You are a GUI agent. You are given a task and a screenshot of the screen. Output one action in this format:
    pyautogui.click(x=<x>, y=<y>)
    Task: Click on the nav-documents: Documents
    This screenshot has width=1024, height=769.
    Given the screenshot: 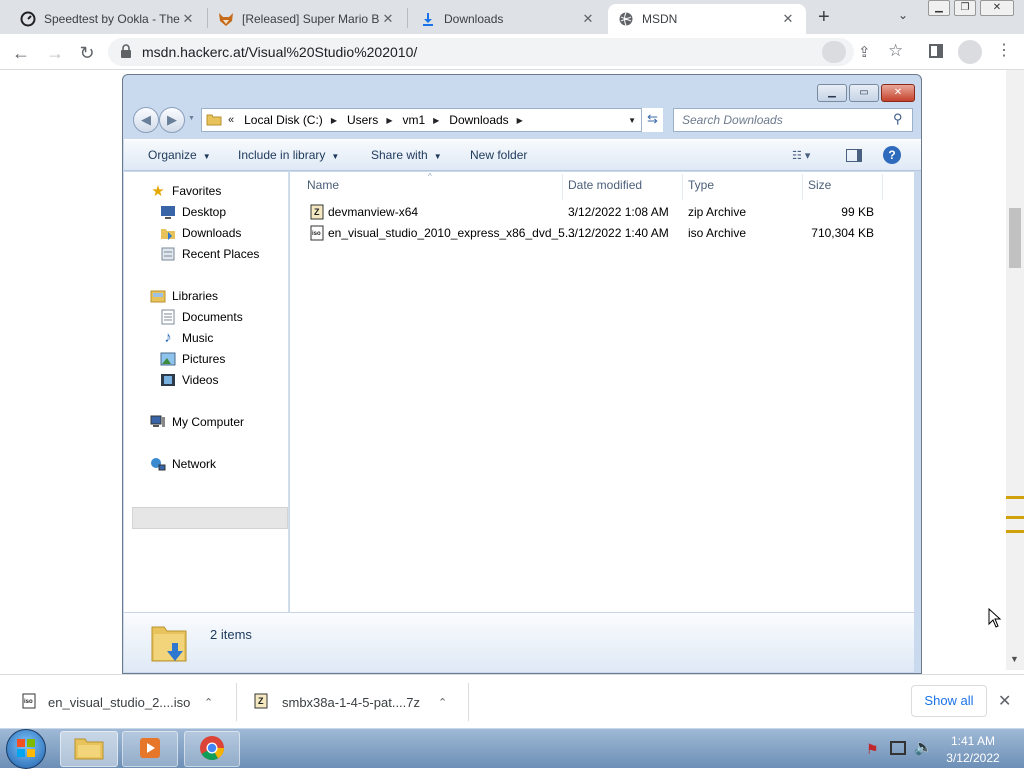 What is the action you would take?
    pyautogui.click(x=201, y=316)
    